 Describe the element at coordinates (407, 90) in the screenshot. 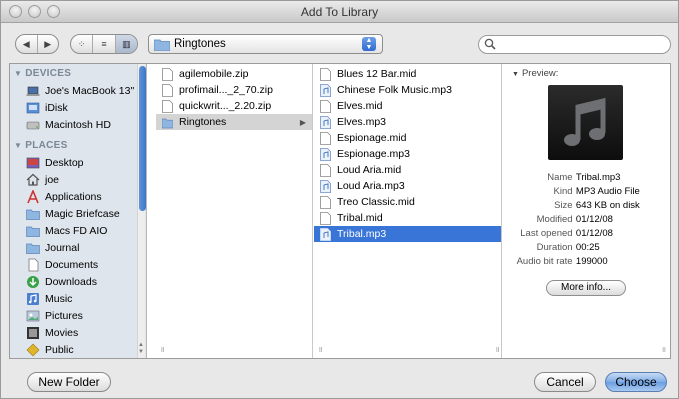

I see `list-item: Chinese Folk Music.mp3` at that location.